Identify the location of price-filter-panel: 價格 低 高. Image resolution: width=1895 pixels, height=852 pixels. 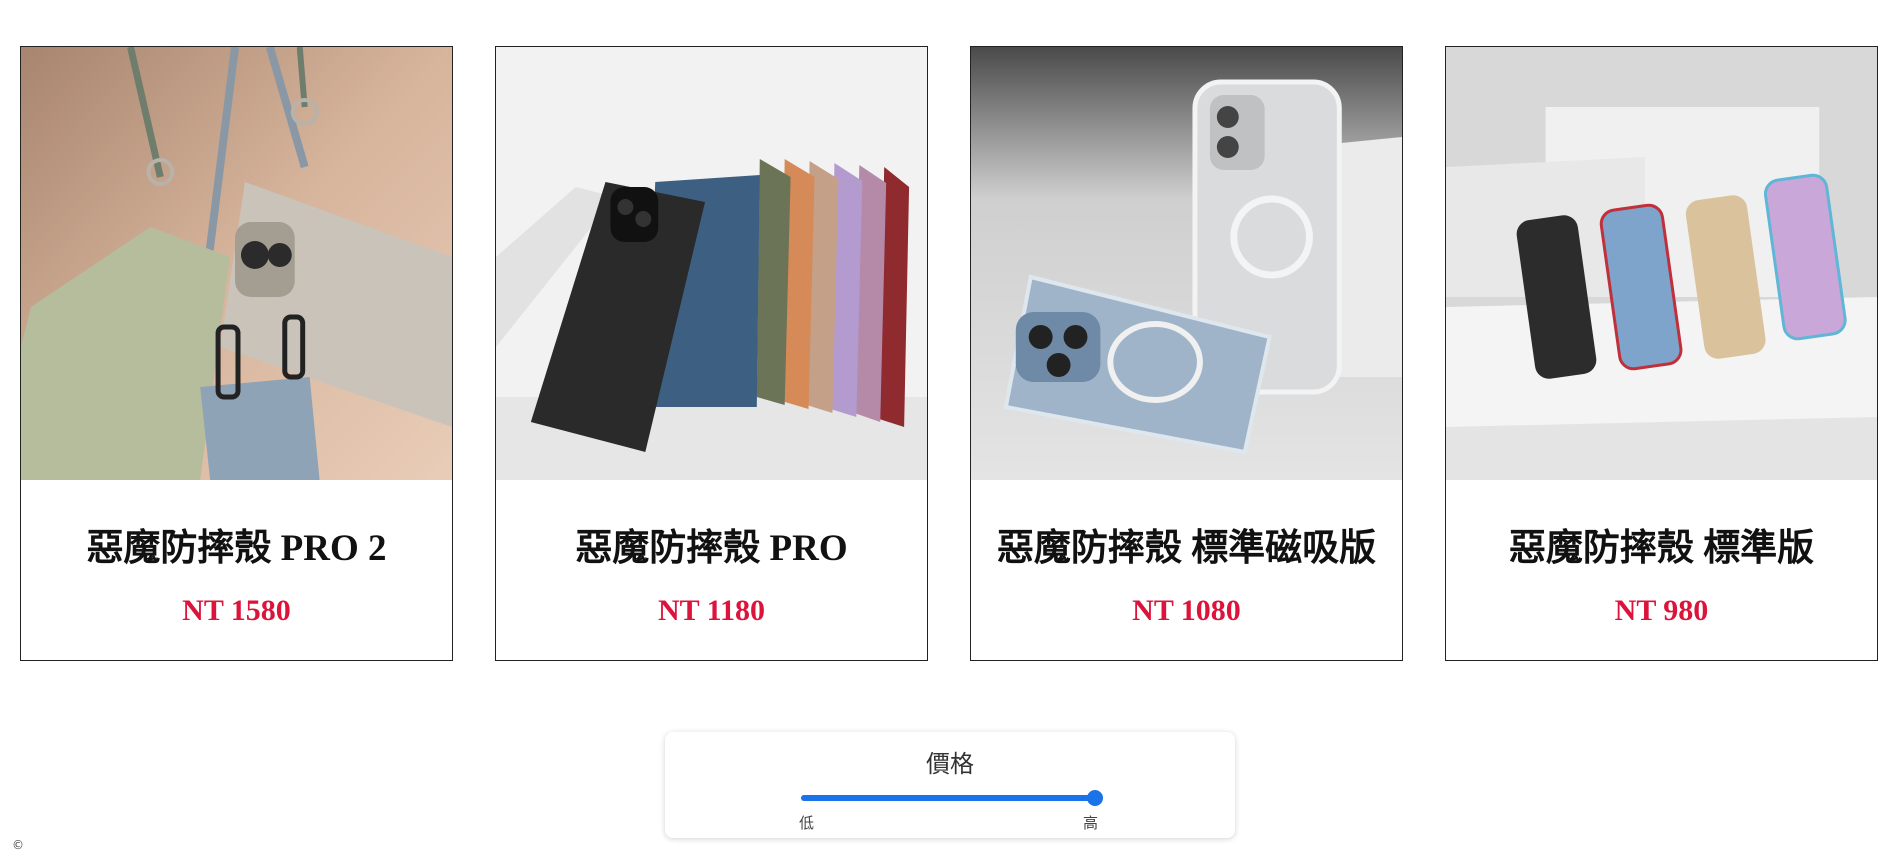
(950, 785).